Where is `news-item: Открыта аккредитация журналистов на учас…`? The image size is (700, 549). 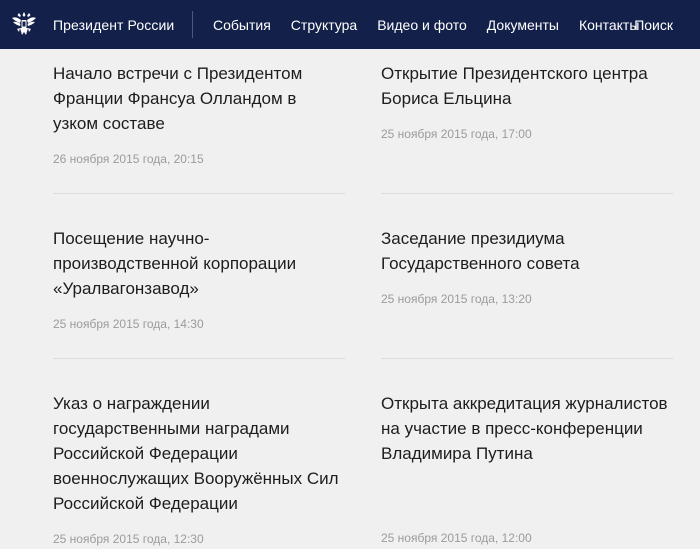
news-item: Открыта аккредитация журналистов на учас… is located at coordinates (527, 468).